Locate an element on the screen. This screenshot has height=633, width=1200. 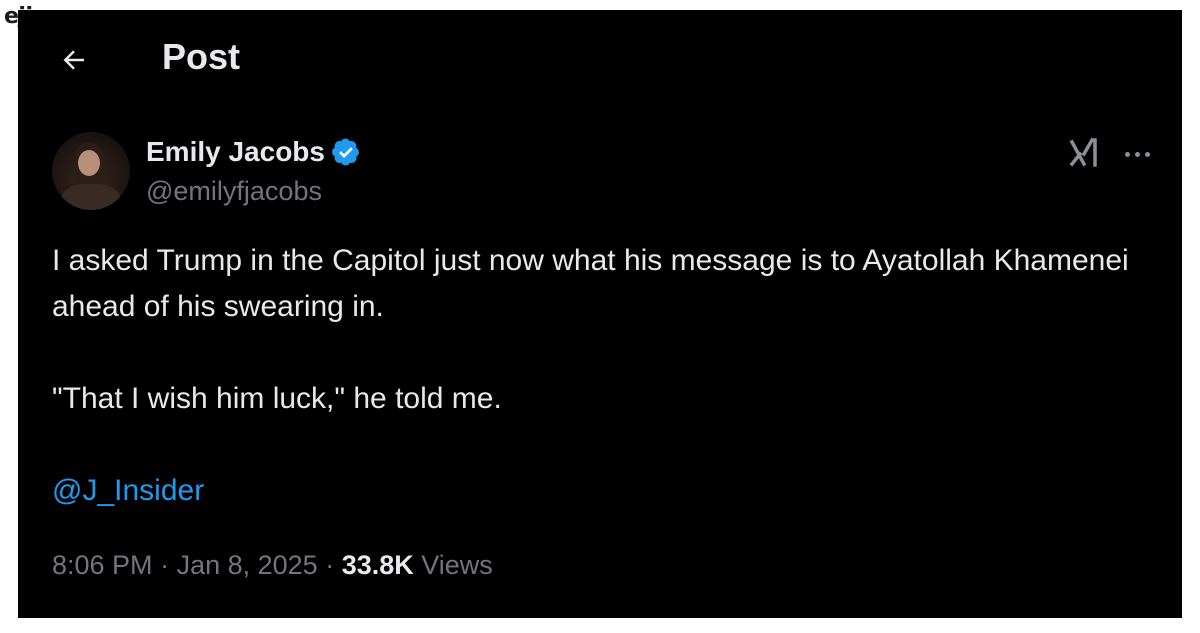
verified-badge-icon is located at coordinates (346, 152).